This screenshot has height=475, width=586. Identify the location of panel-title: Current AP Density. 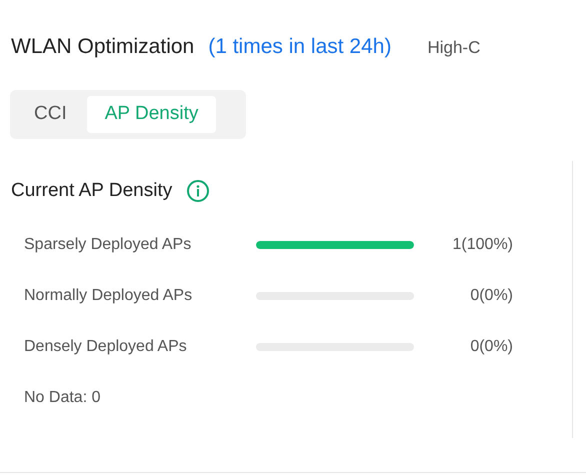
(91, 190).